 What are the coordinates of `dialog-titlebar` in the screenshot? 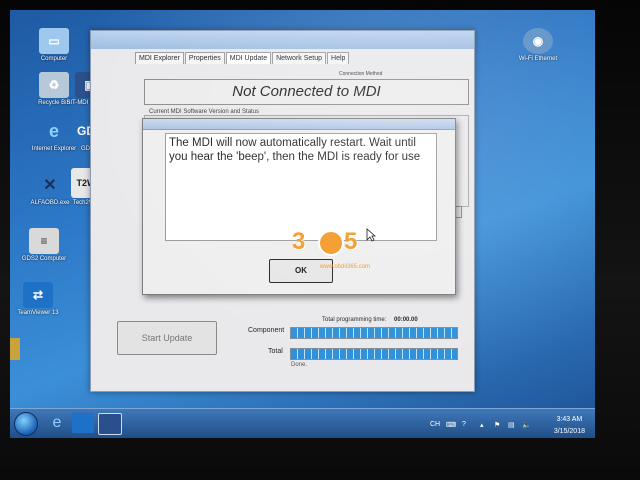 It's located at (299, 124).